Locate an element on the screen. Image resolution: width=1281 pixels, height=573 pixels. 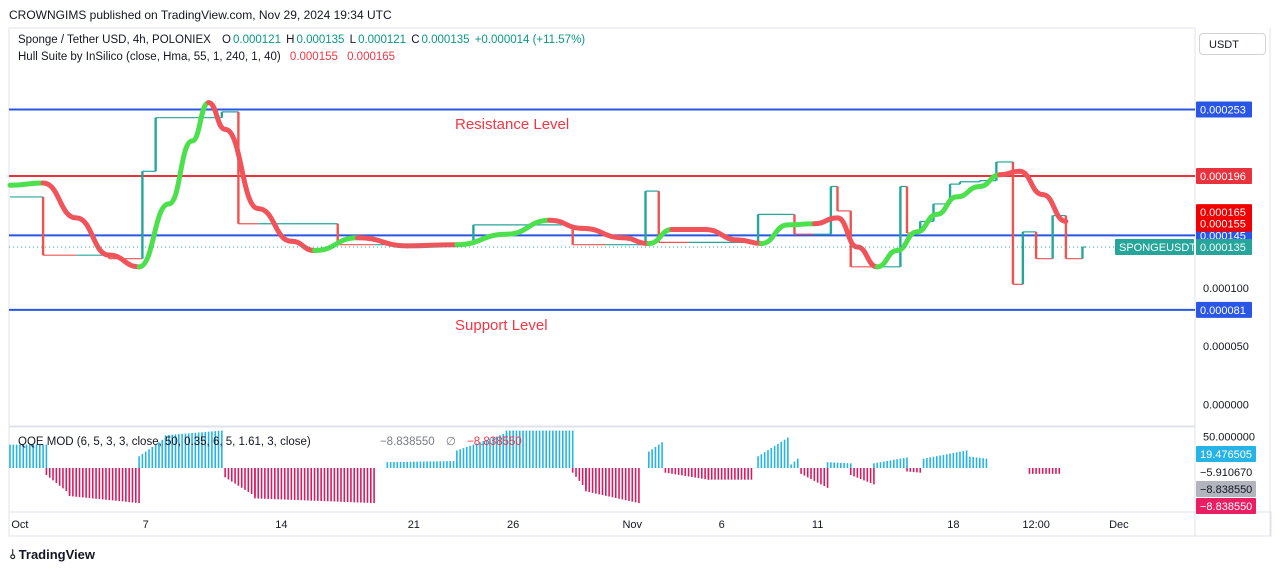
tradingview-mark-icon: ⫰ is located at coordinates (13, 554).